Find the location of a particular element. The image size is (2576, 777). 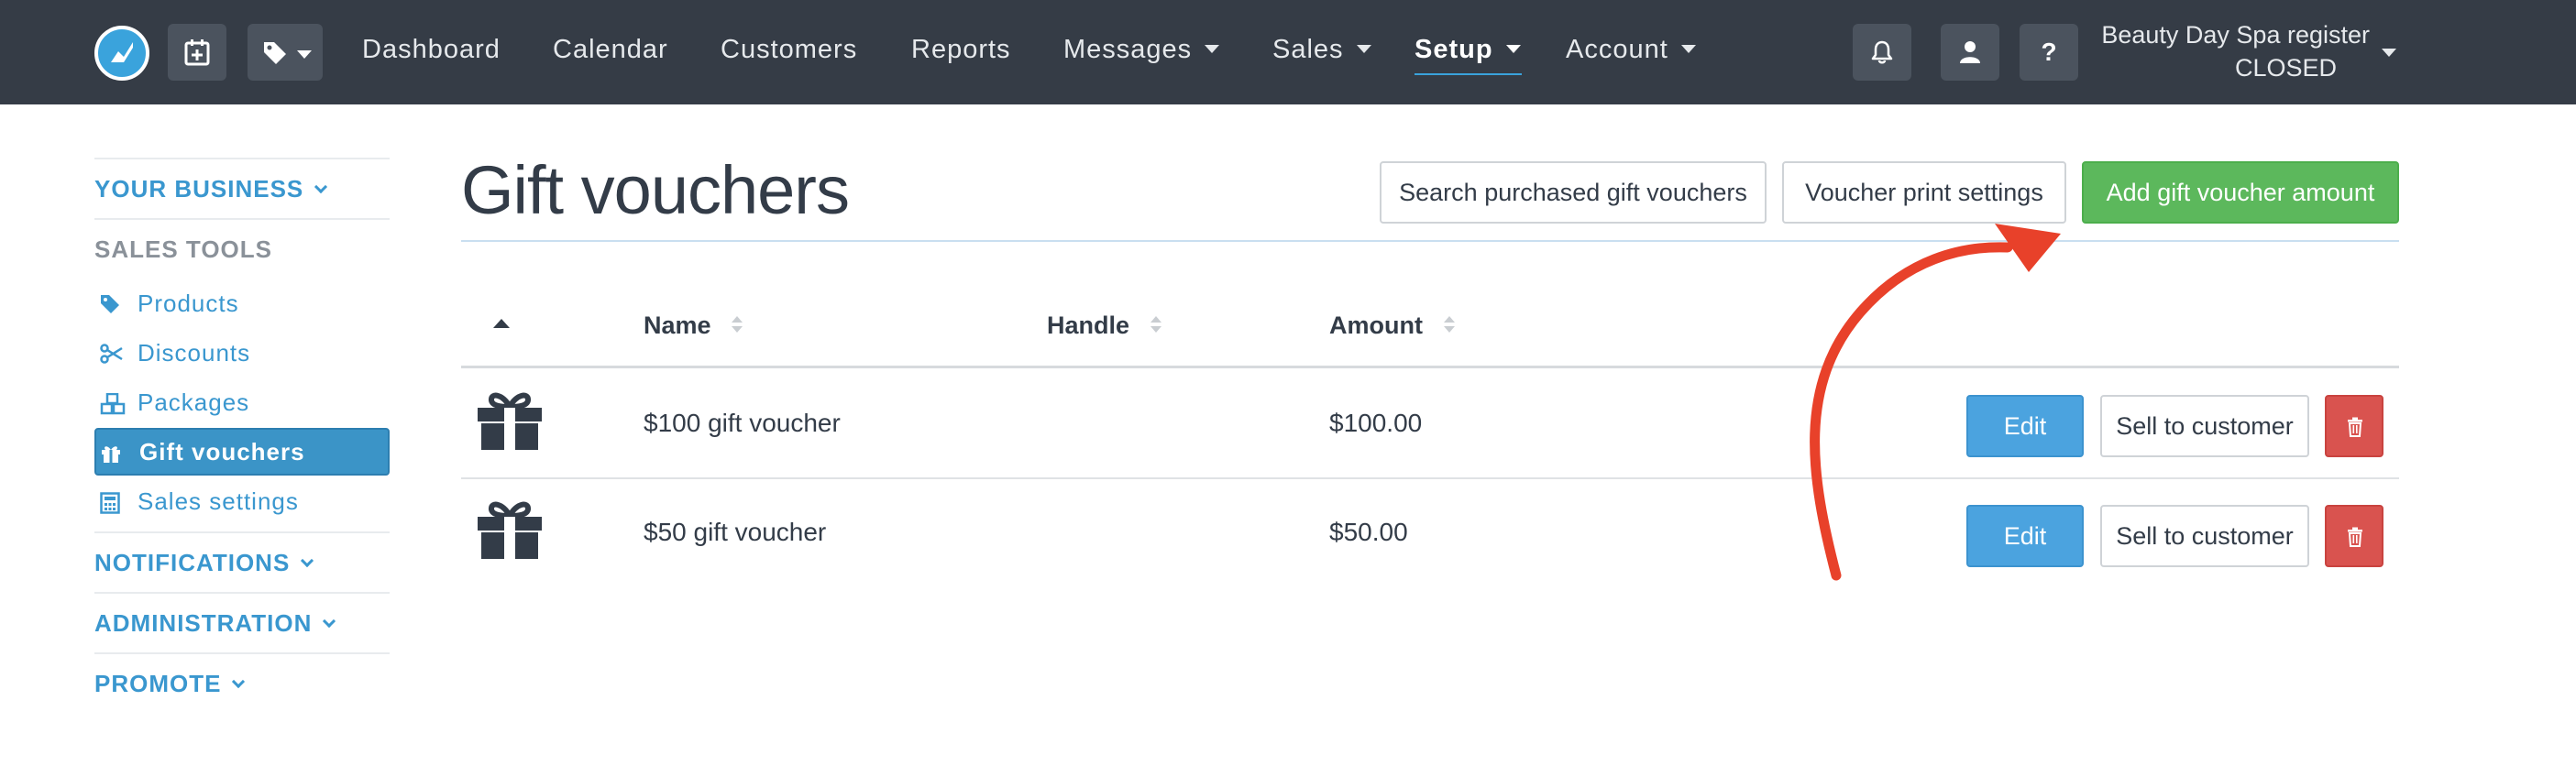

table-header-divider is located at coordinates (1430, 367).